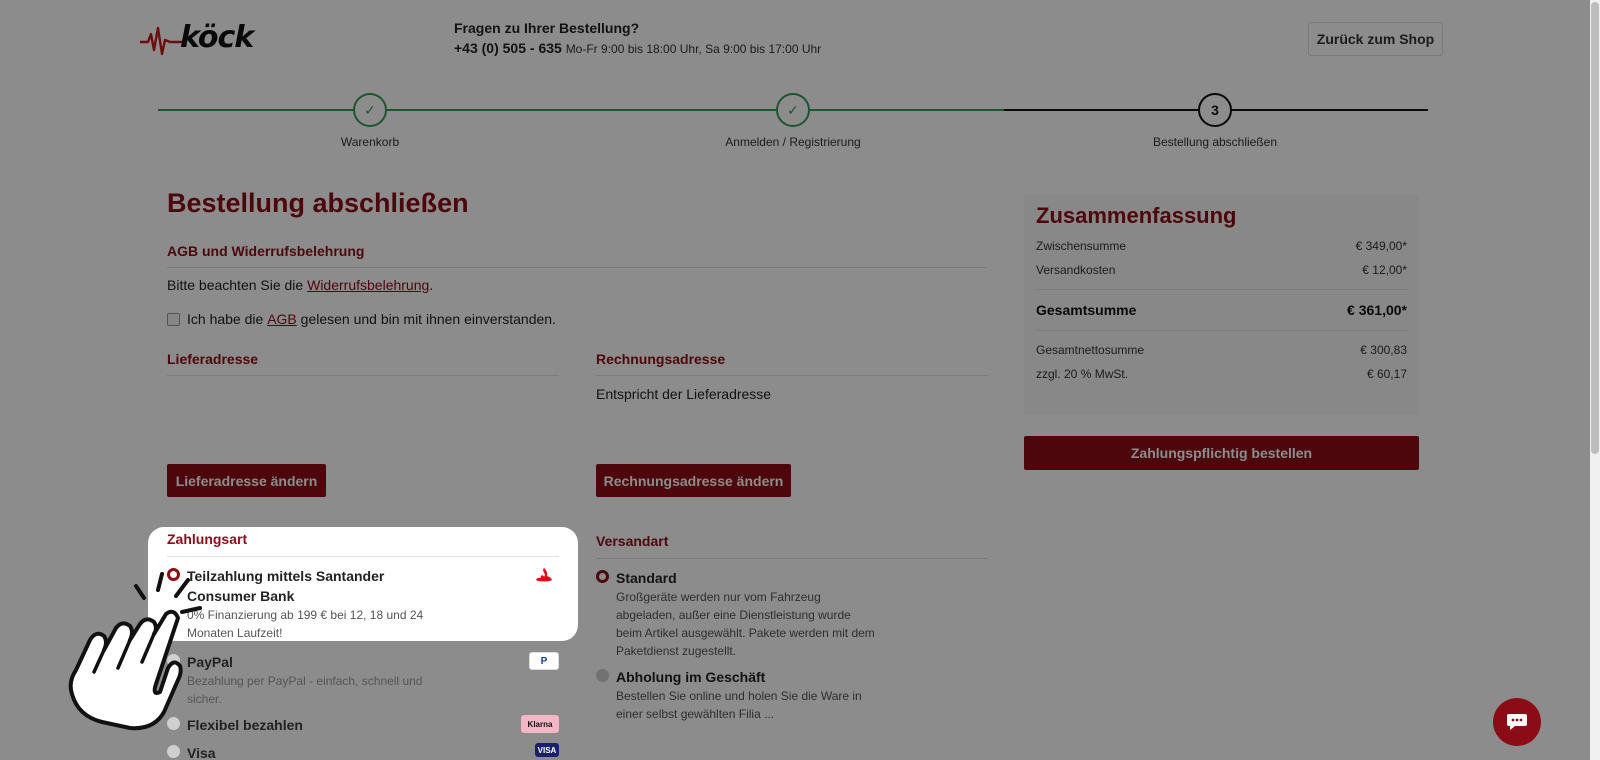 This screenshot has height=760, width=1600. What do you see at coordinates (1215, 142) in the screenshot?
I see `step-label: Bestellung abschließen` at bounding box center [1215, 142].